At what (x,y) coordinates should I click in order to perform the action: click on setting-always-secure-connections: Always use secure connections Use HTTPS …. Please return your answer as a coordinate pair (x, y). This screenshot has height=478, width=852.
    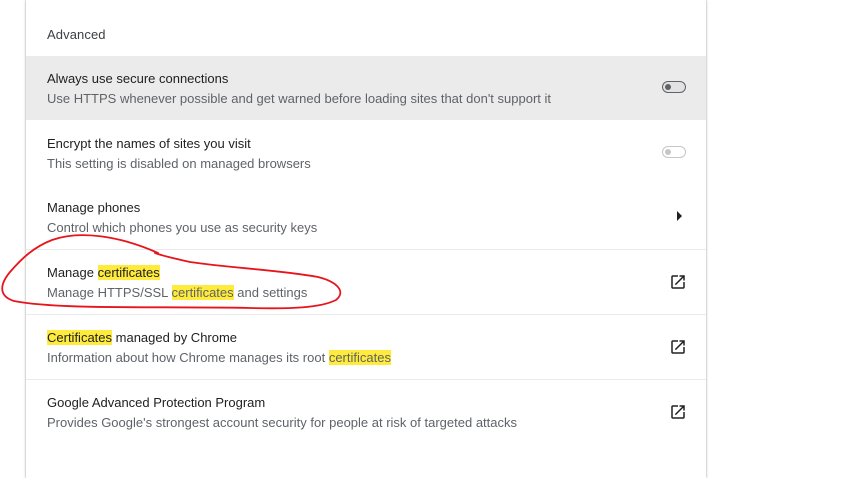
    Looking at the image, I should click on (366, 88).